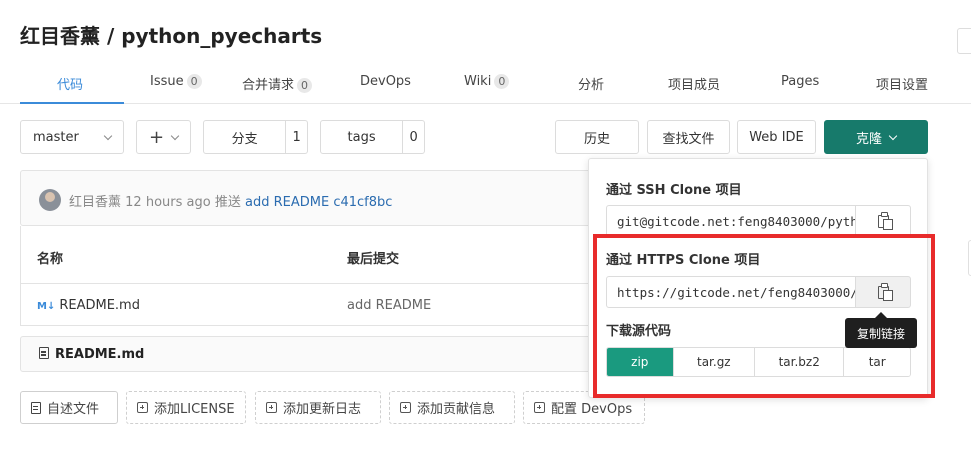  Describe the element at coordinates (305, 85) in the screenshot. I see `merge-count-badge: 0` at that location.